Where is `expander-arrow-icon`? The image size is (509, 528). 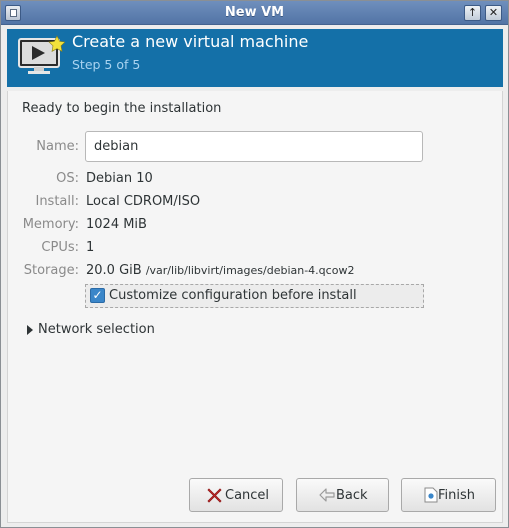
expander-arrow-icon is located at coordinates (30, 330).